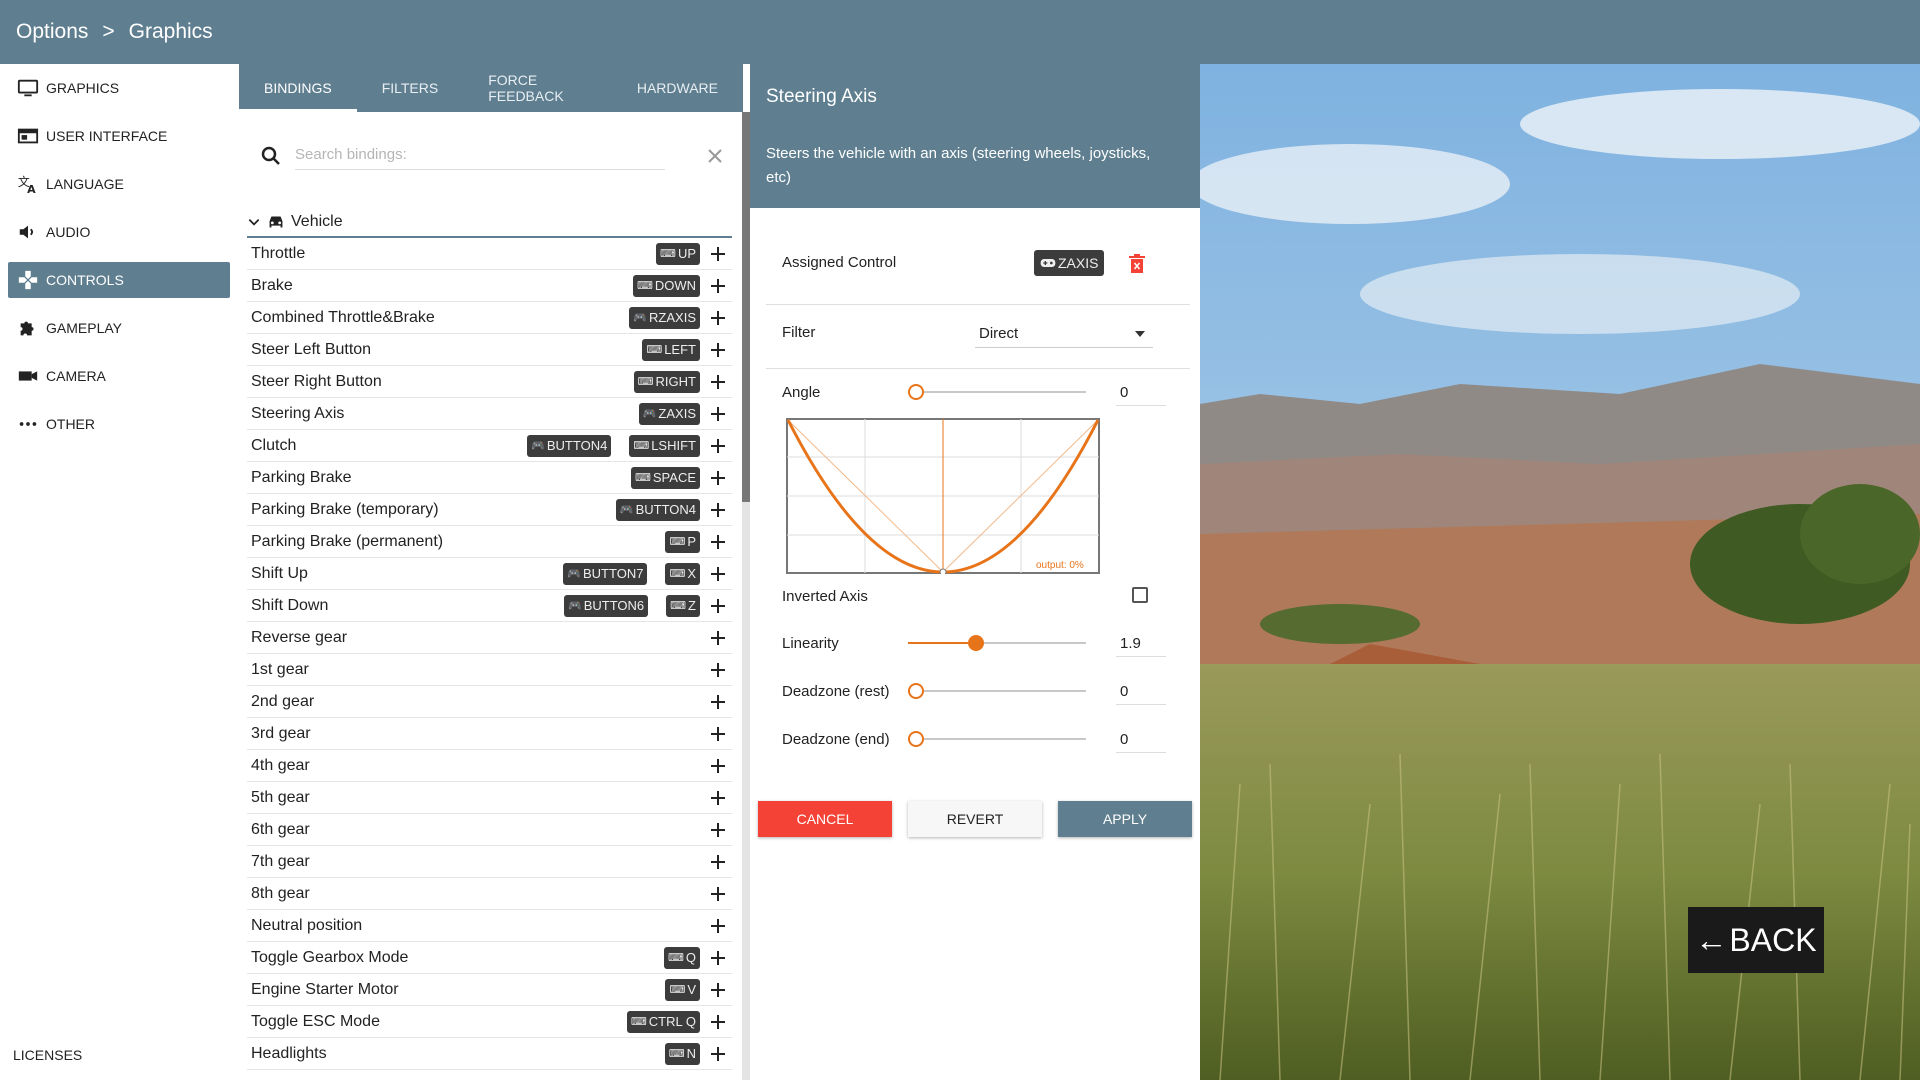  What do you see at coordinates (489, 734) in the screenshot?
I see `binding-row: 3rd gear` at bounding box center [489, 734].